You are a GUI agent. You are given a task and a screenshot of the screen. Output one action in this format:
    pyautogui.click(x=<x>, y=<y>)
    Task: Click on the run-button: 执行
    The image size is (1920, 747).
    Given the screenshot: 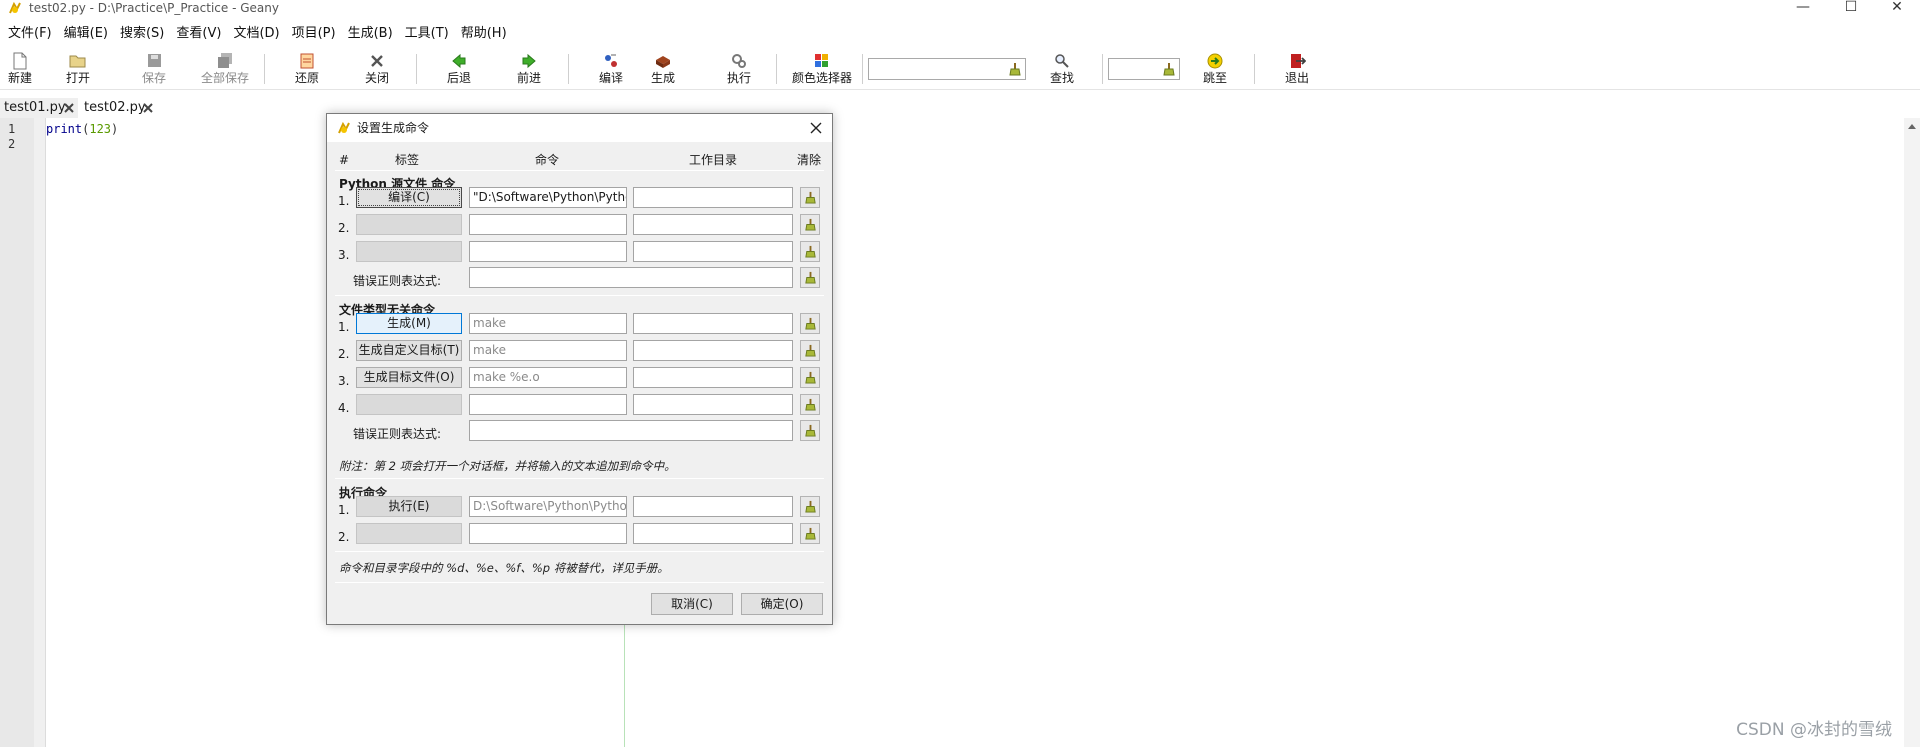 What is the action you would take?
    pyautogui.click(x=739, y=69)
    